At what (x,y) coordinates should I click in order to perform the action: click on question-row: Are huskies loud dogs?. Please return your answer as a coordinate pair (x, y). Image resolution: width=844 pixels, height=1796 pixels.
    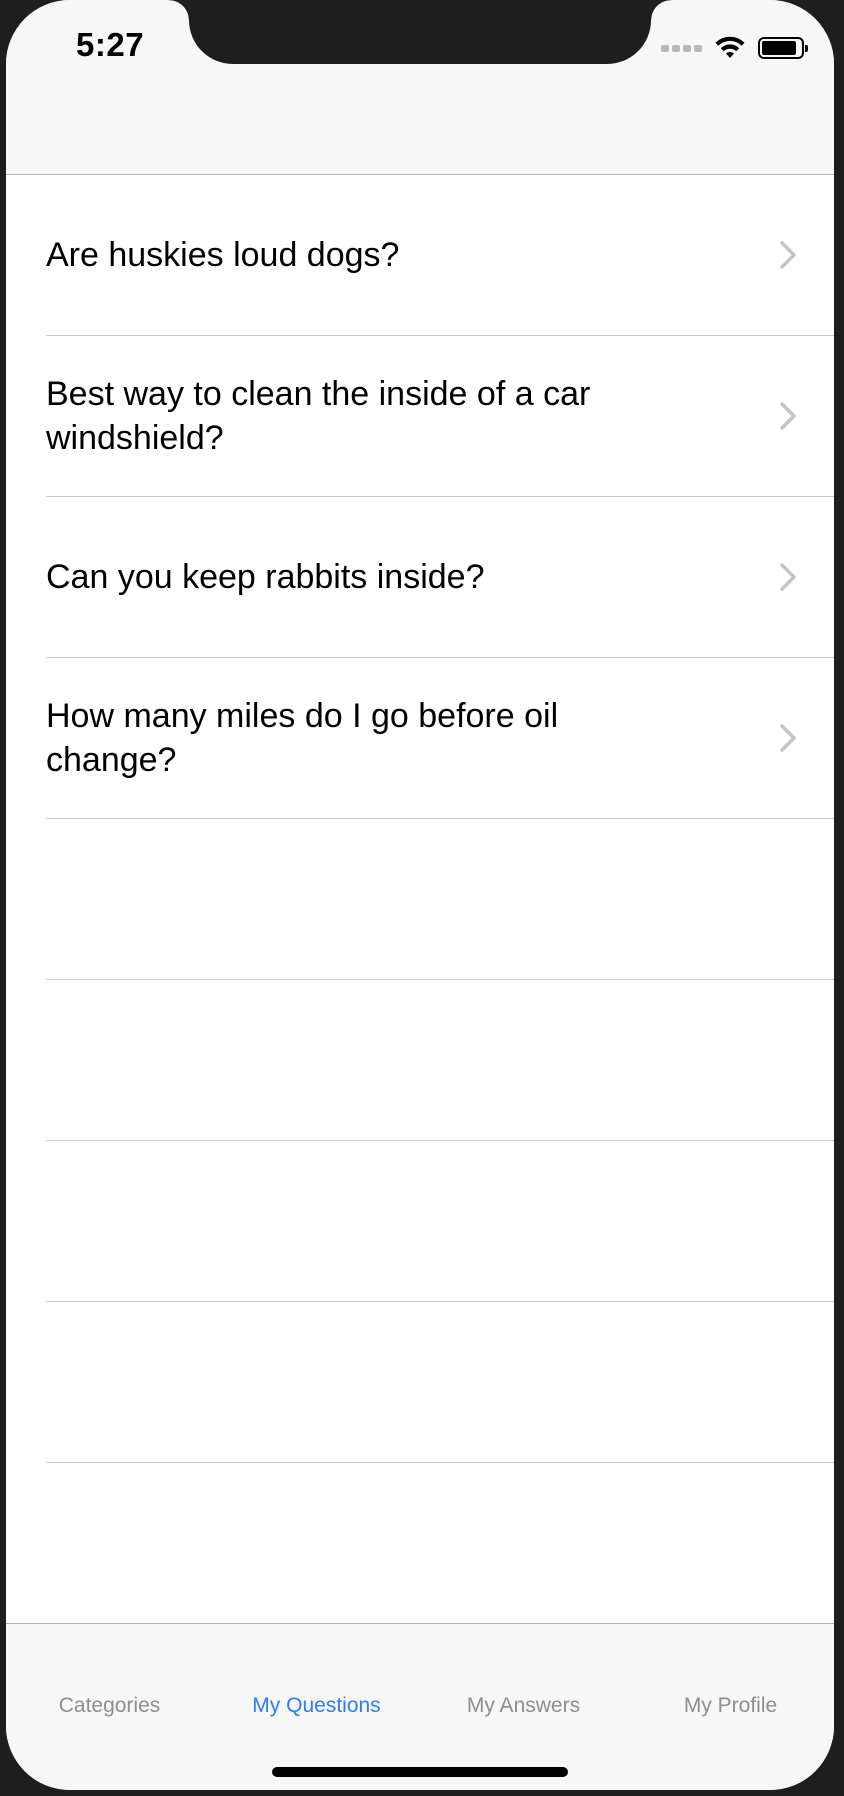
    Looking at the image, I should click on (440, 255).